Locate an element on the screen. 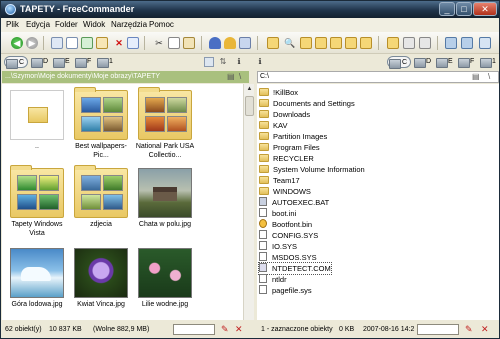 The height and width of the screenshot is (339, 500). settings-icon is located at coordinates (485, 43).